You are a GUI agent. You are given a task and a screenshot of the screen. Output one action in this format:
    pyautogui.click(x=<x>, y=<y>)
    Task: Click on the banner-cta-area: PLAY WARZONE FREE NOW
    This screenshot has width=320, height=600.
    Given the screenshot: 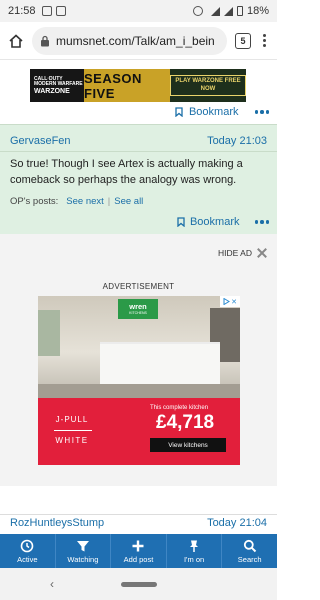 What is the action you would take?
    pyautogui.click(x=208, y=85)
    